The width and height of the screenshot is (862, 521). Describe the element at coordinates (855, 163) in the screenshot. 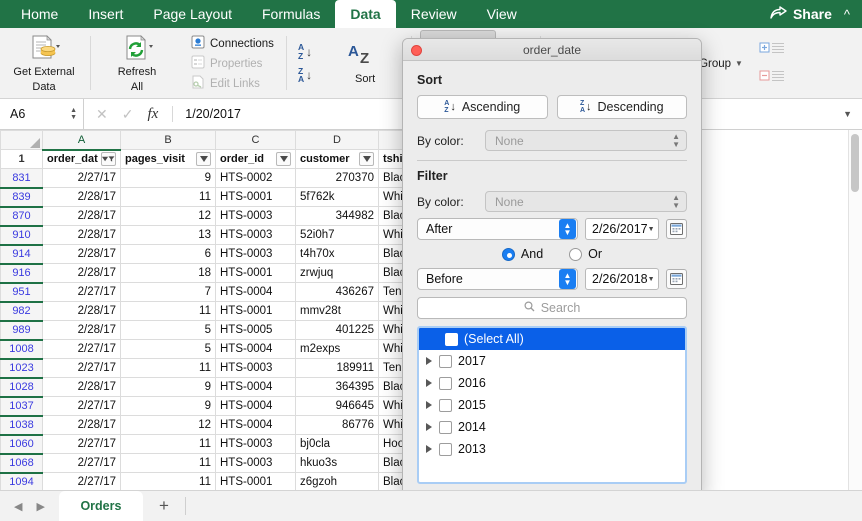

I see `vertical-scroll-thumb` at that location.